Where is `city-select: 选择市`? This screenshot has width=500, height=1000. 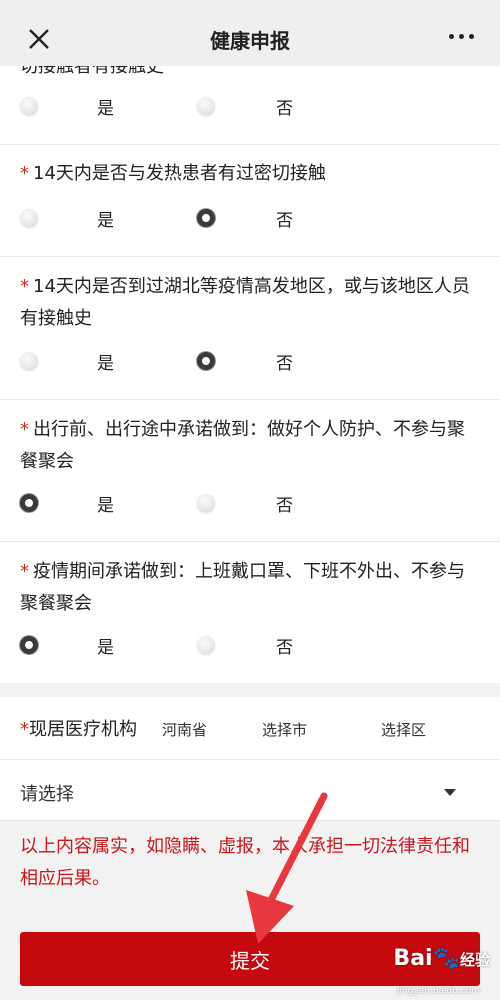
city-select: 选择市 is located at coordinates (284, 729).